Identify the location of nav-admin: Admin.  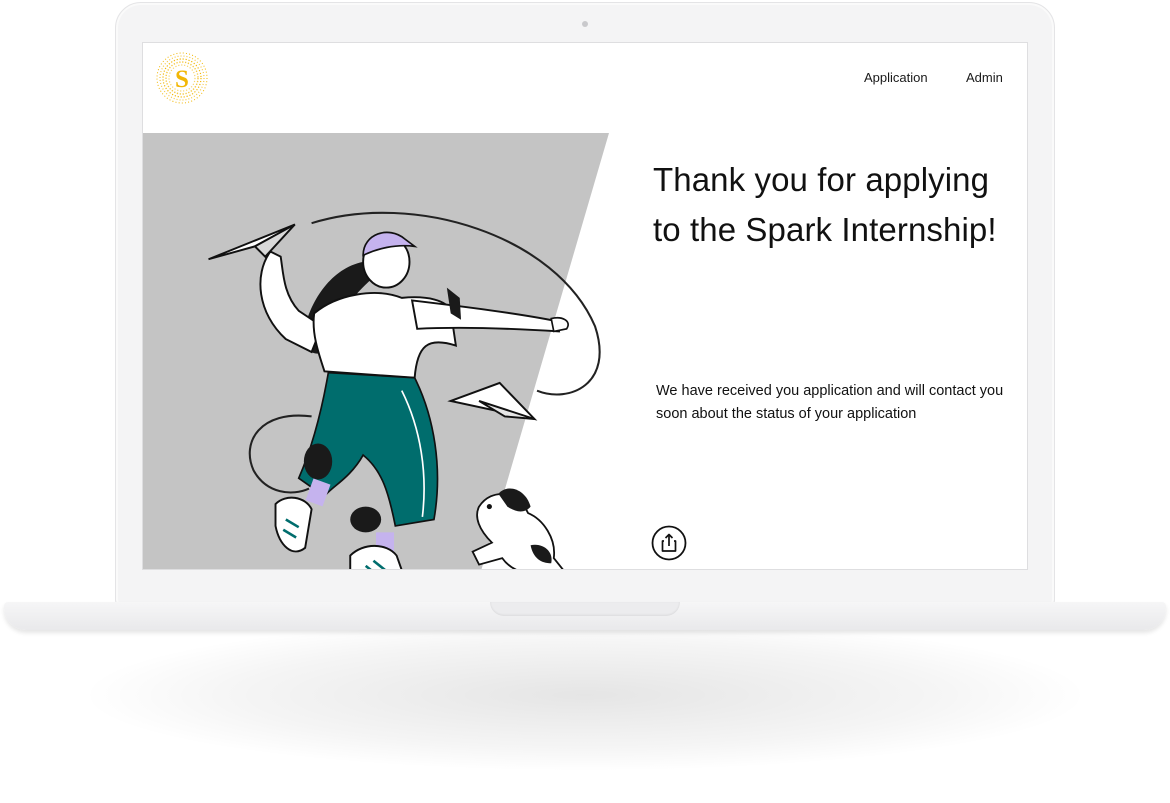
(984, 77).